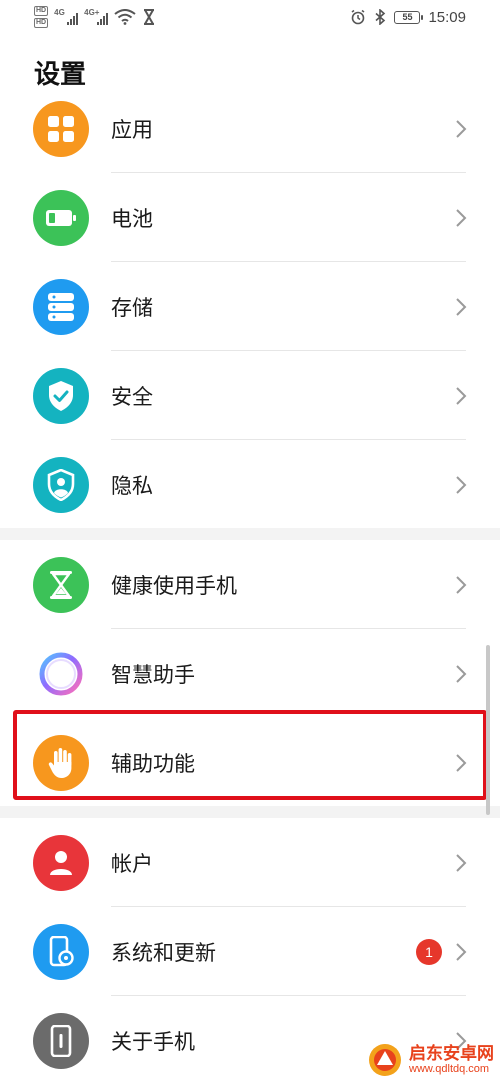 The image size is (500, 1084). I want to click on settings-item-battery: 电池, so click(250, 217).